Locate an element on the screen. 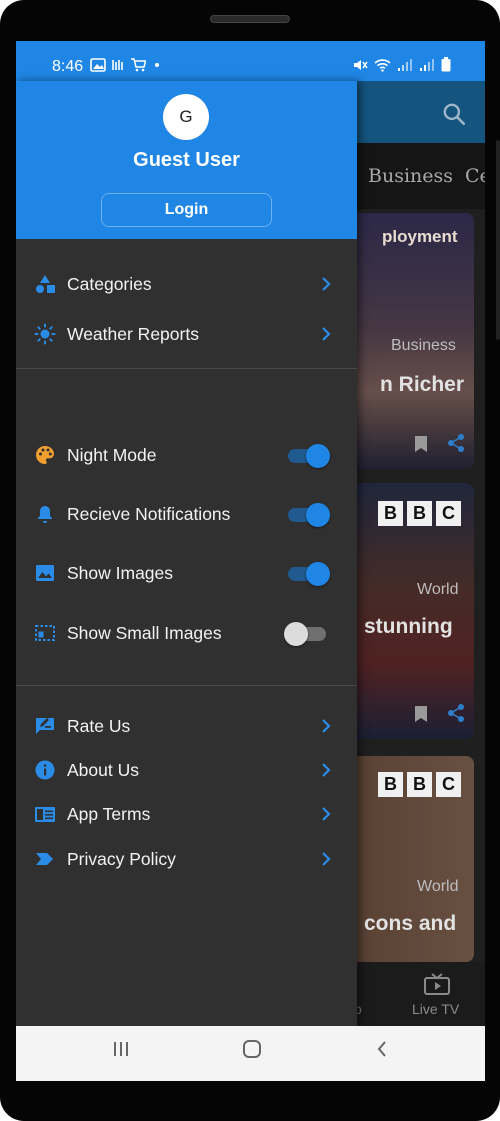 This screenshot has height=1121, width=500. wifi-icon is located at coordinates (382, 65).